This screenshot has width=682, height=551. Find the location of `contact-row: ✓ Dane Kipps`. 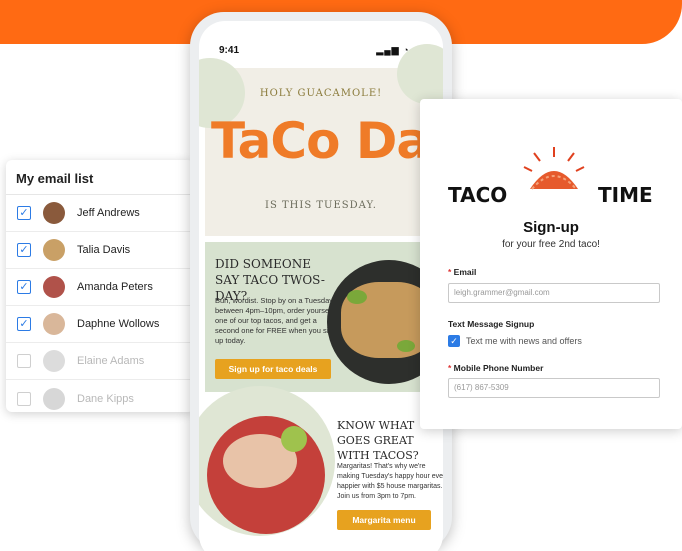

contact-row: ✓ Dane Kipps is located at coordinates (100, 396).